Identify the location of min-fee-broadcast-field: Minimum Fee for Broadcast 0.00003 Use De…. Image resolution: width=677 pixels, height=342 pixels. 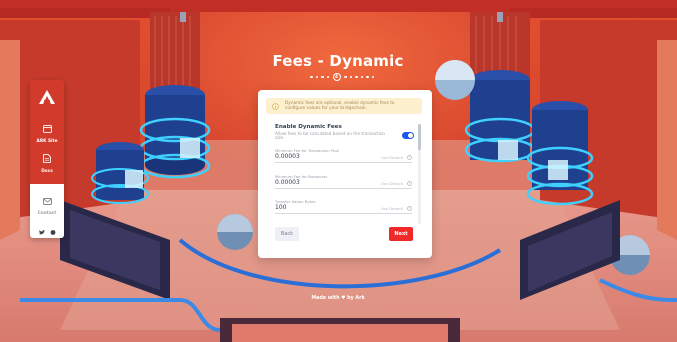
(343, 181).